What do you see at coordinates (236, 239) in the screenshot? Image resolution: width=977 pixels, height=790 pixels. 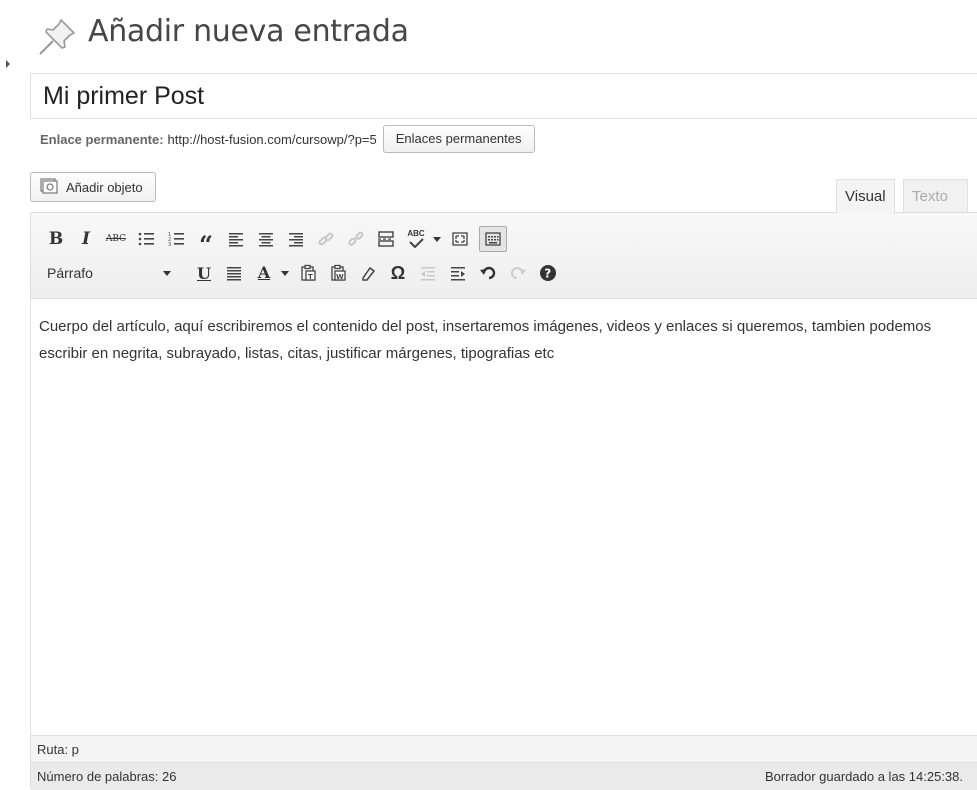 I see `align-left-icon` at bounding box center [236, 239].